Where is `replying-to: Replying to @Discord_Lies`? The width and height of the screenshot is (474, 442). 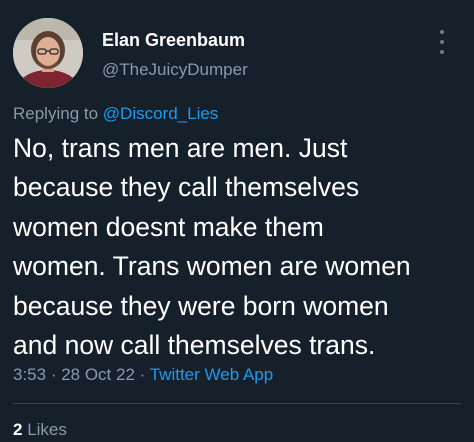 replying-to: Replying to @Discord_Lies is located at coordinates (115, 114).